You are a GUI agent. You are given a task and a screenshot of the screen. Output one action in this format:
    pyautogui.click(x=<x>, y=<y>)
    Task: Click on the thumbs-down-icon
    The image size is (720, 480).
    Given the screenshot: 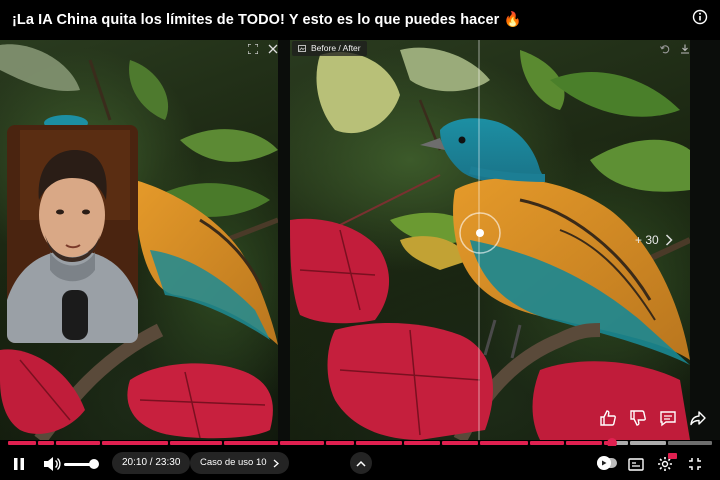 What is the action you would take?
    pyautogui.click(x=638, y=418)
    